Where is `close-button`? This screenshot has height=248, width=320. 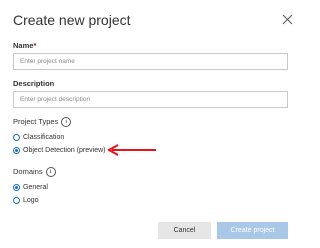
close-button is located at coordinates (287, 19).